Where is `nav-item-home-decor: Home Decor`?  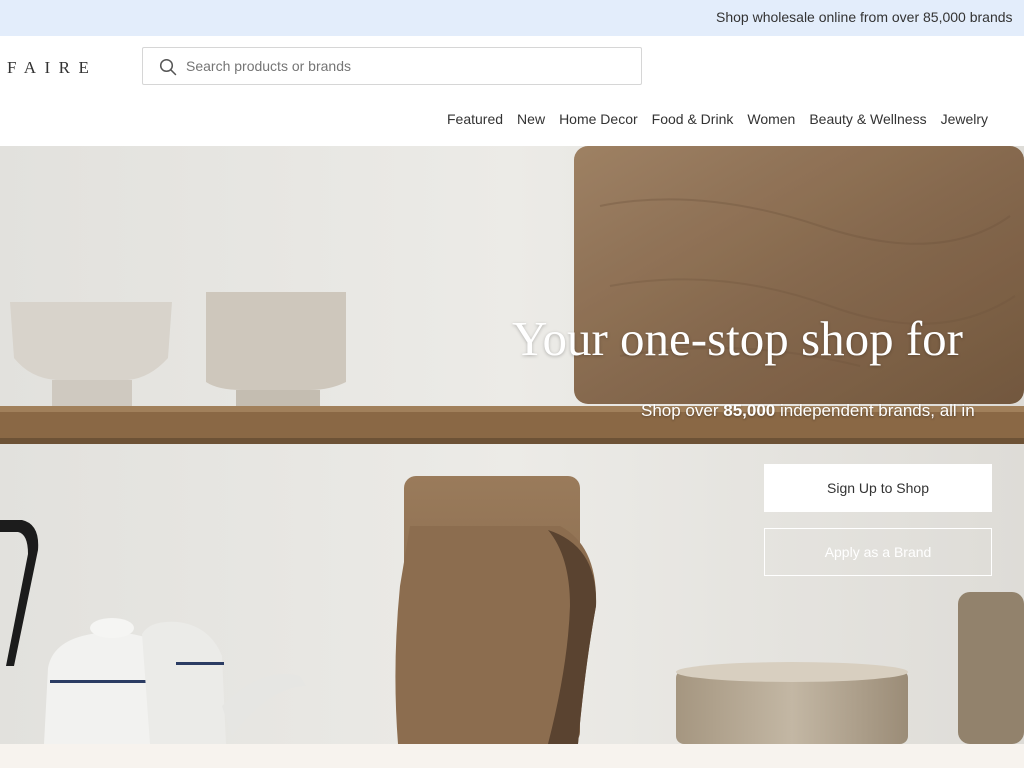 nav-item-home-decor: Home Decor is located at coordinates (598, 119).